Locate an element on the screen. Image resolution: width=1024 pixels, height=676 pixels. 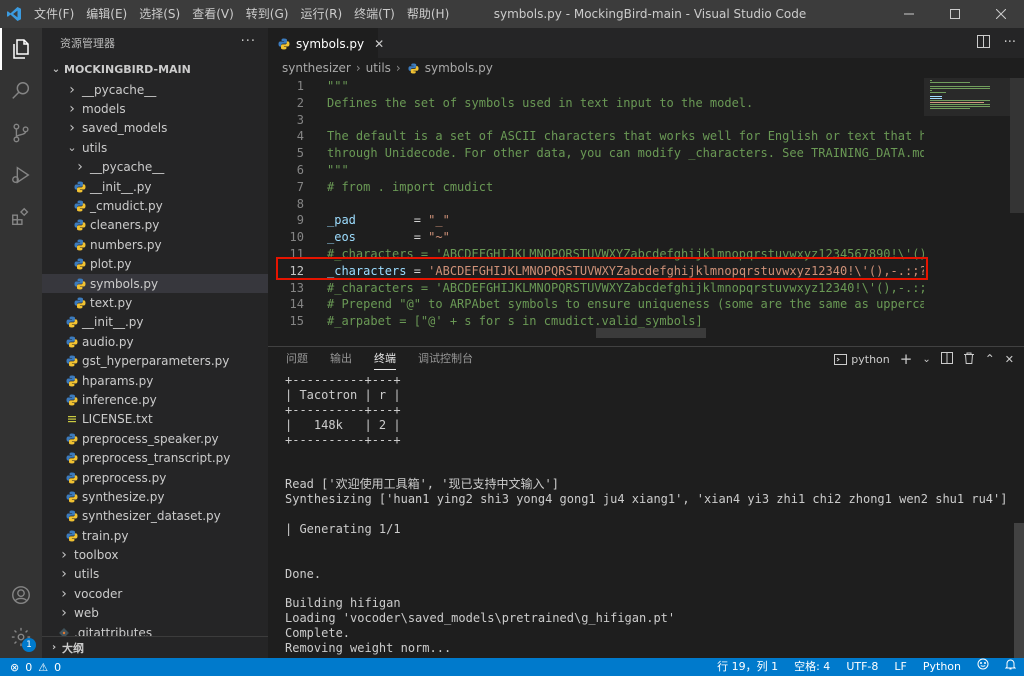
tree-file: train.py is located at coordinates (155, 535).